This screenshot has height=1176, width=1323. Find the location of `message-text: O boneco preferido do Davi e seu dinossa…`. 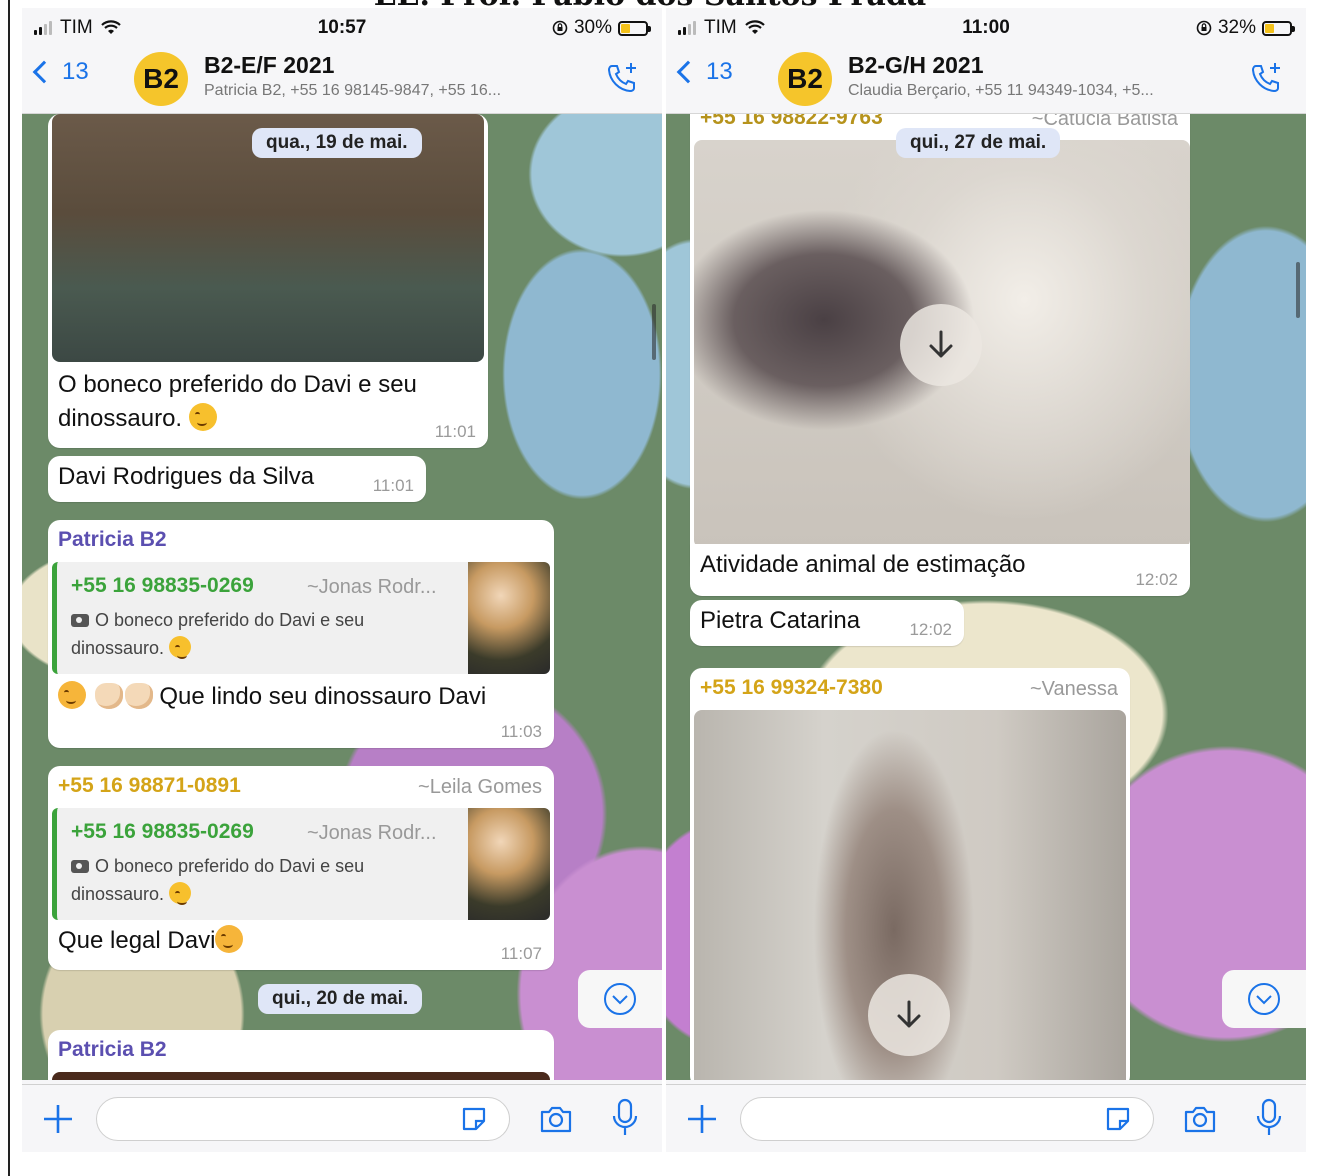

message-text: O boneco preferido do Davi e seu dinossa… is located at coordinates (237, 401).